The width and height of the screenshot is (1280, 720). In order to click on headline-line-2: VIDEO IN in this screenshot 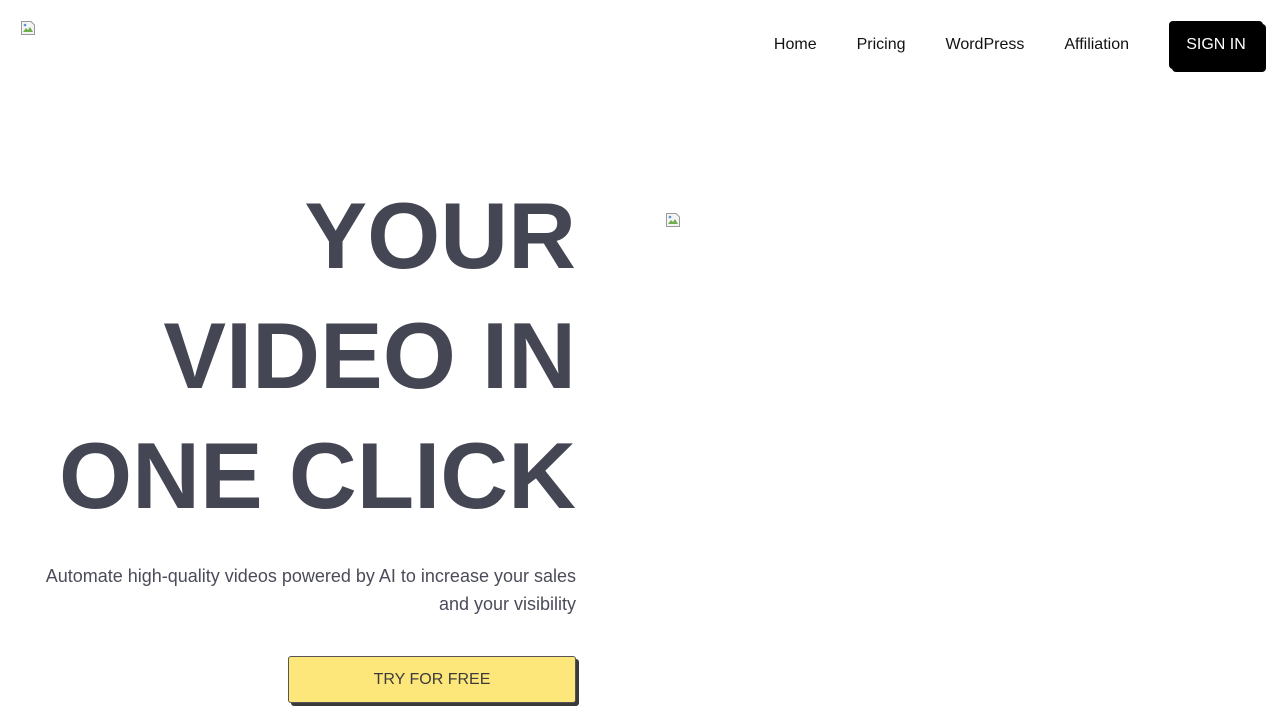, I will do `click(369, 355)`.